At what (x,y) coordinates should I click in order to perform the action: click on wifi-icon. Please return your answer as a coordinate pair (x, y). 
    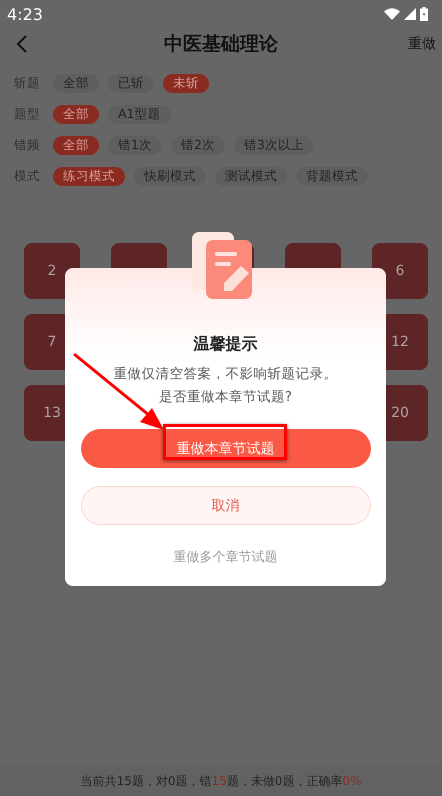
    Looking at the image, I should click on (392, 14).